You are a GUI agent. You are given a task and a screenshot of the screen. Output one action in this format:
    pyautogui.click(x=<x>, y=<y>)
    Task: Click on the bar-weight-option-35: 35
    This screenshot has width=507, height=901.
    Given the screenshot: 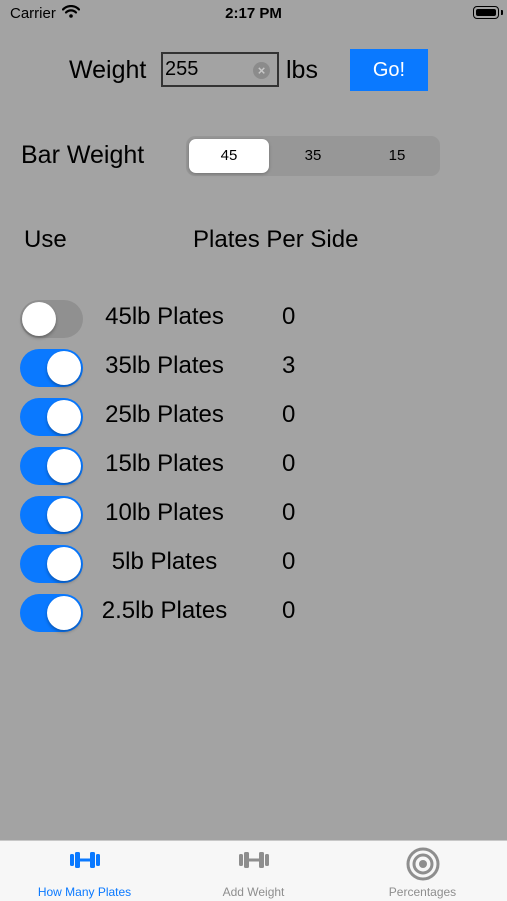 What is the action you would take?
    pyautogui.click(x=313, y=156)
    